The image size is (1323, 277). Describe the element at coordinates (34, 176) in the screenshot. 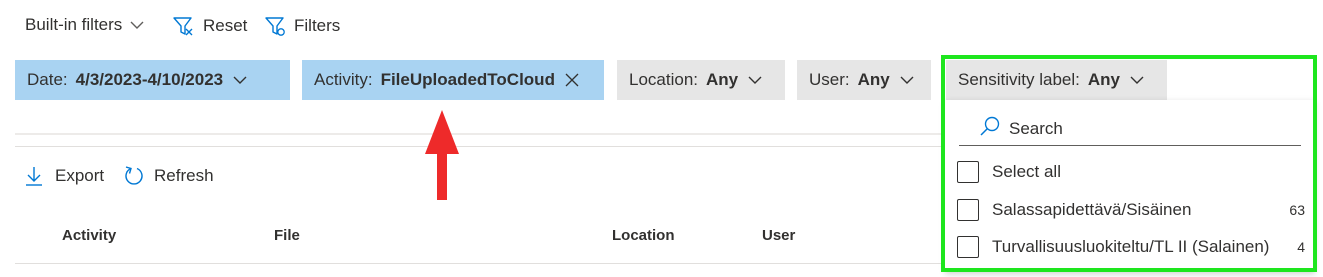

I see `download-icon` at that location.